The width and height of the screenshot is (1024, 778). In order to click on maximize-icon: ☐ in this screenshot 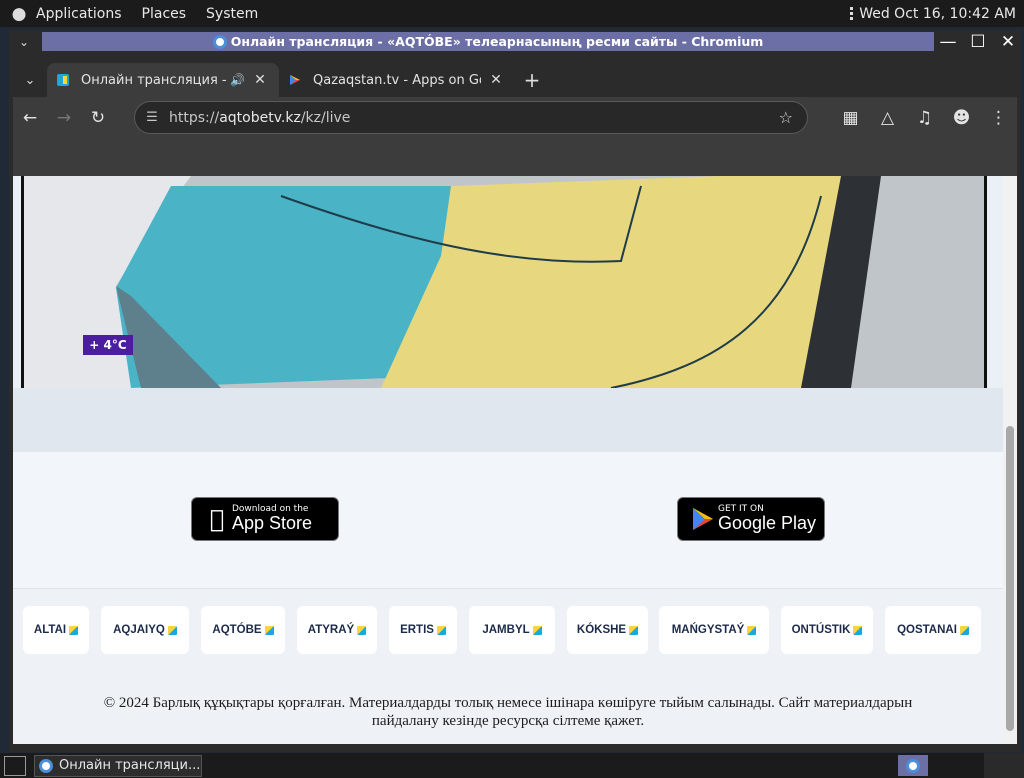, I will do `click(978, 42)`.